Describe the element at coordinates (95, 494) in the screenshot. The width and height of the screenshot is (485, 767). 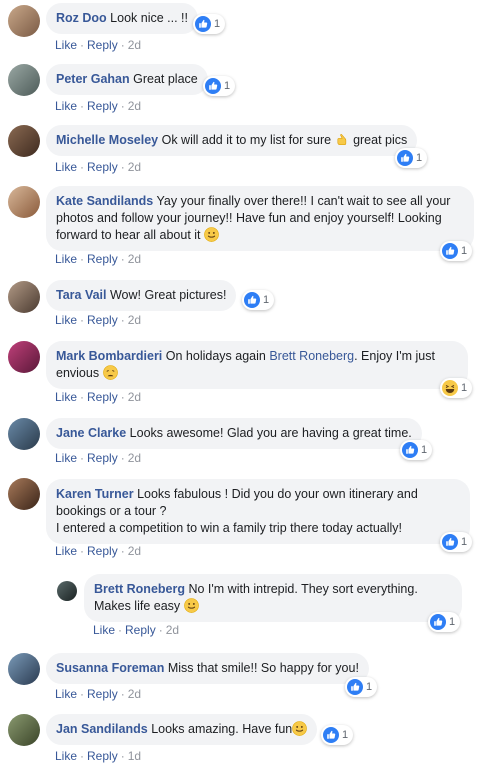
I see `comment-author: Karen Turner` at that location.